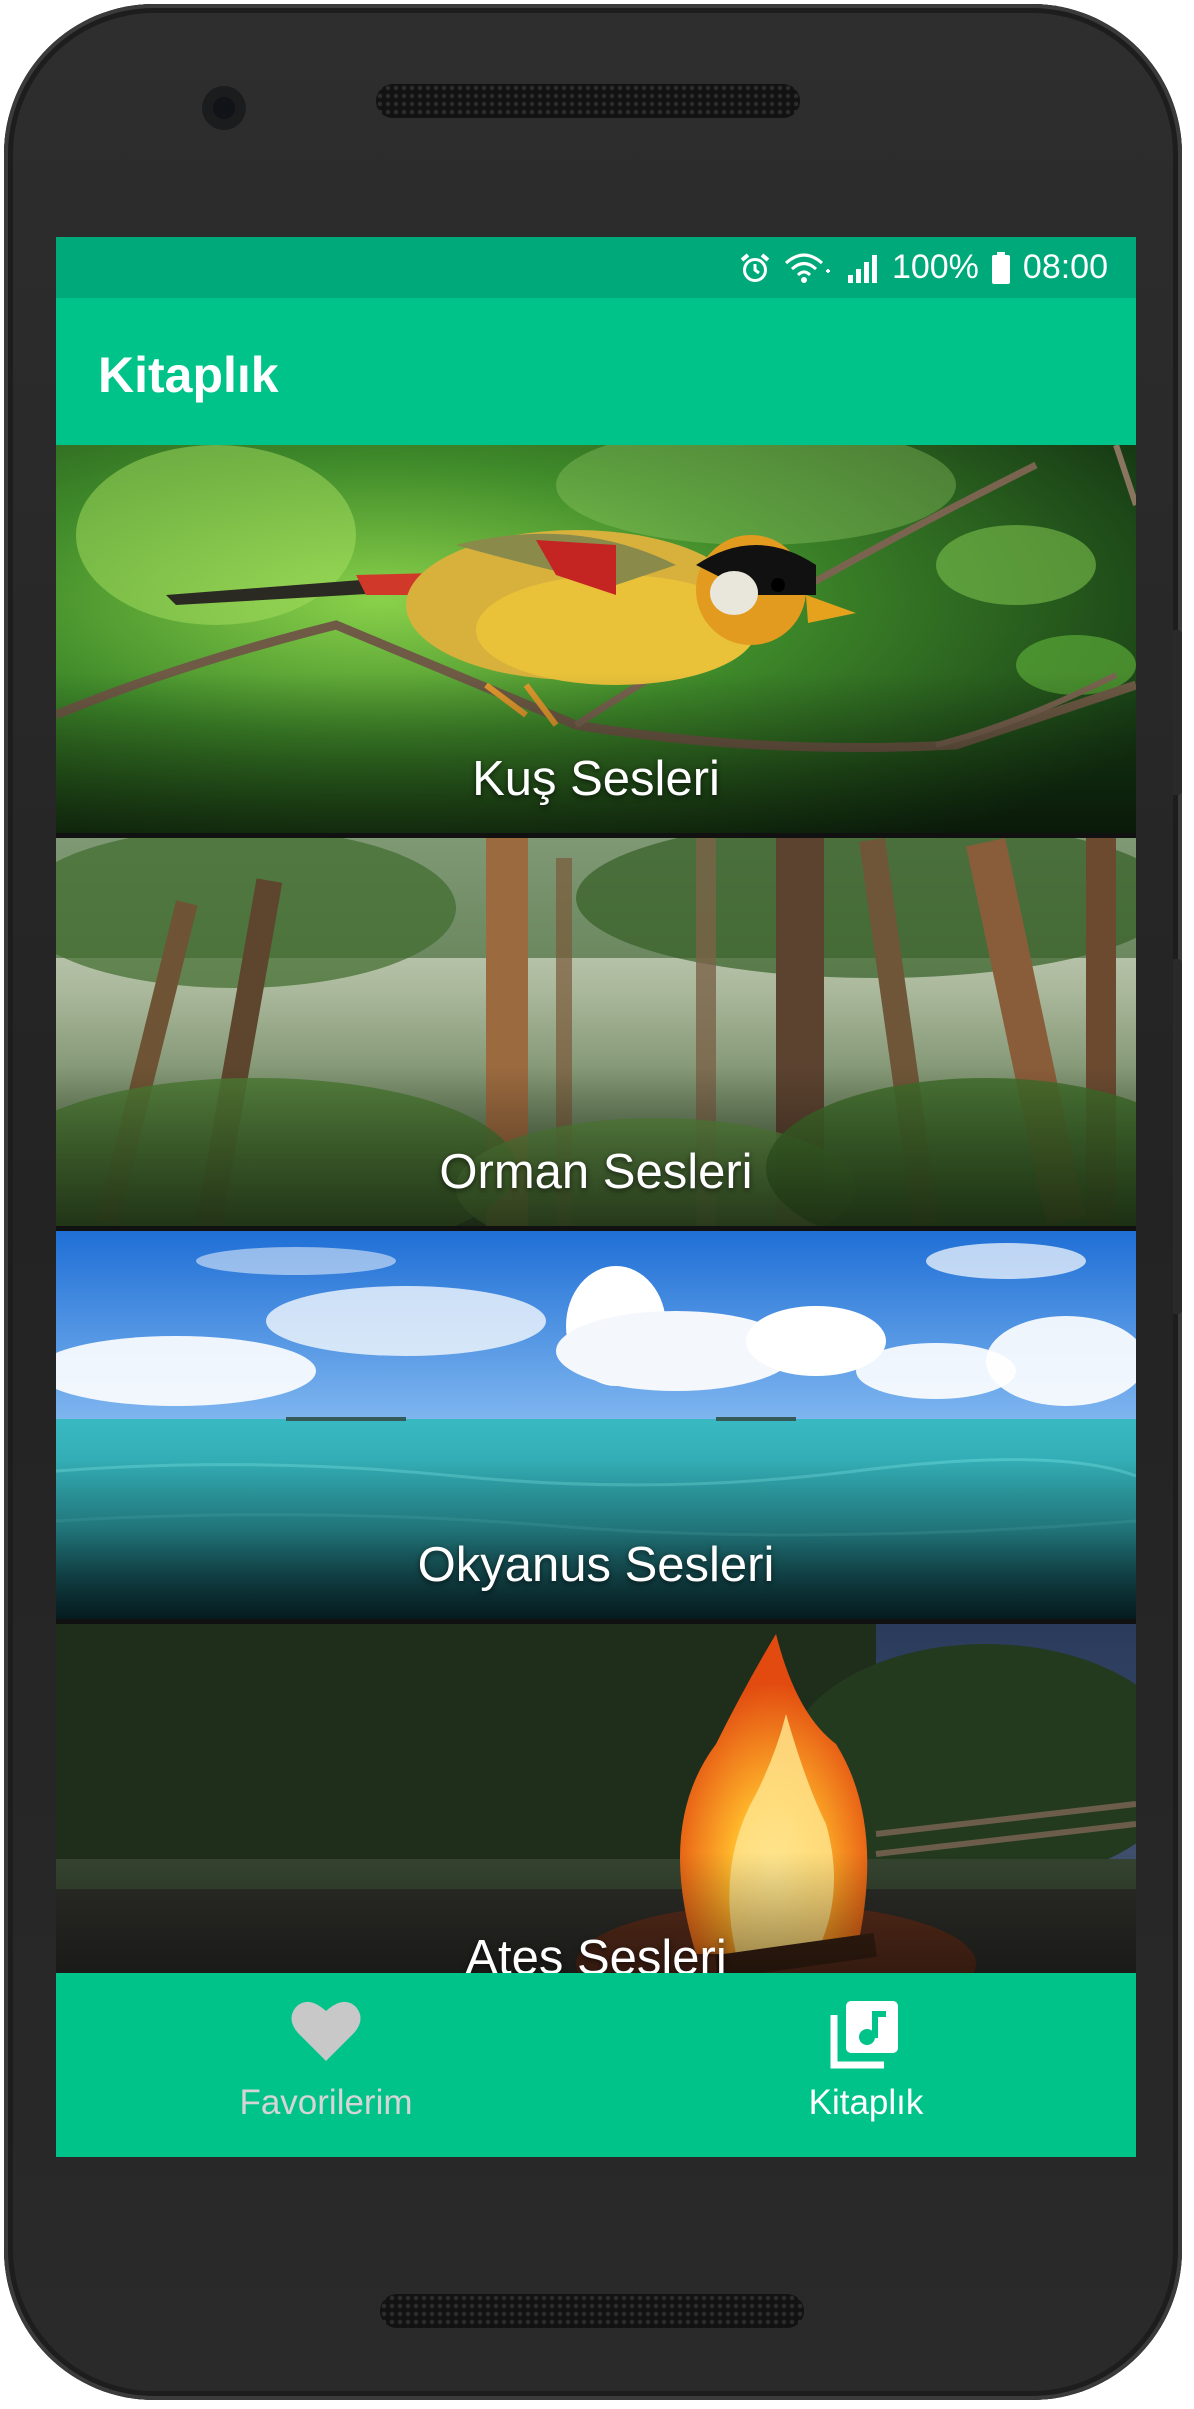  I want to click on category-label: Orman Sesleri, so click(596, 1172).